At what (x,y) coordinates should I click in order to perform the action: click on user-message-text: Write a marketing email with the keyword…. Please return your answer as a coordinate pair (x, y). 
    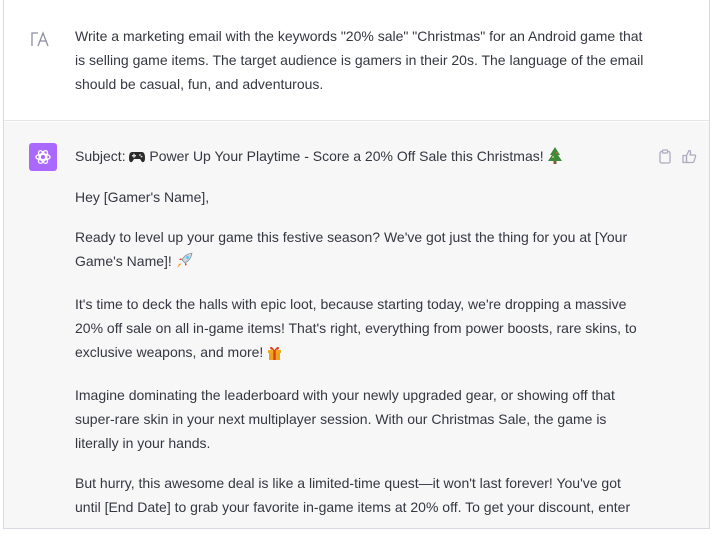
    Looking at the image, I should click on (359, 60).